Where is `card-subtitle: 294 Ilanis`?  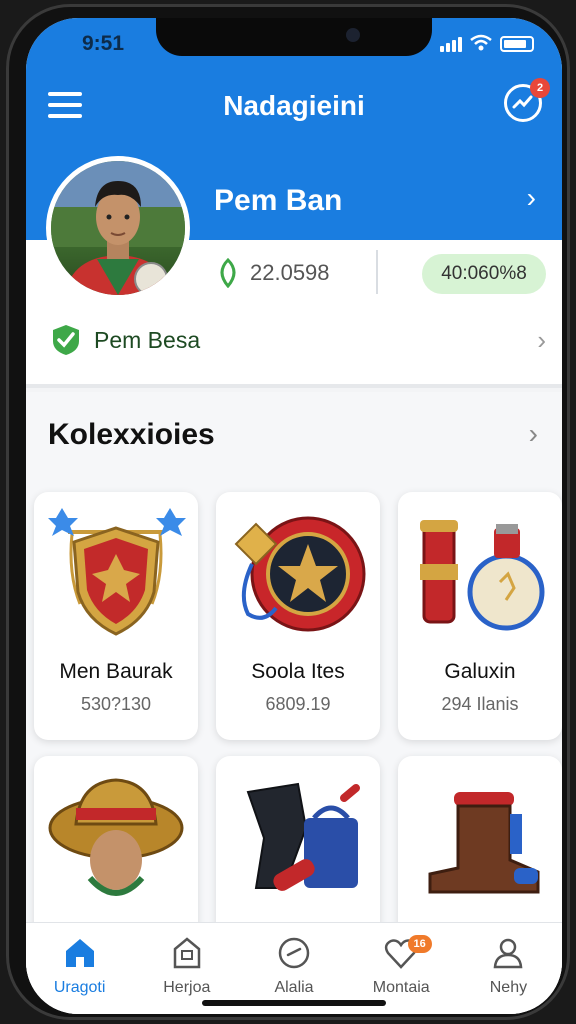 card-subtitle: 294 Ilanis is located at coordinates (480, 704).